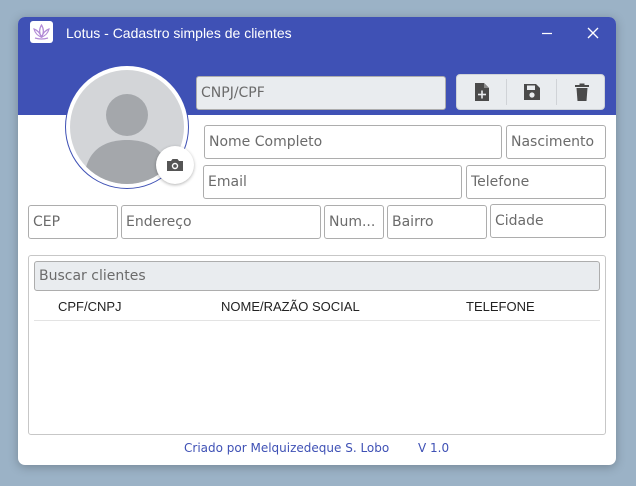 The height and width of the screenshot is (486, 636). I want to click on table-header-divider, so click(317, 320).